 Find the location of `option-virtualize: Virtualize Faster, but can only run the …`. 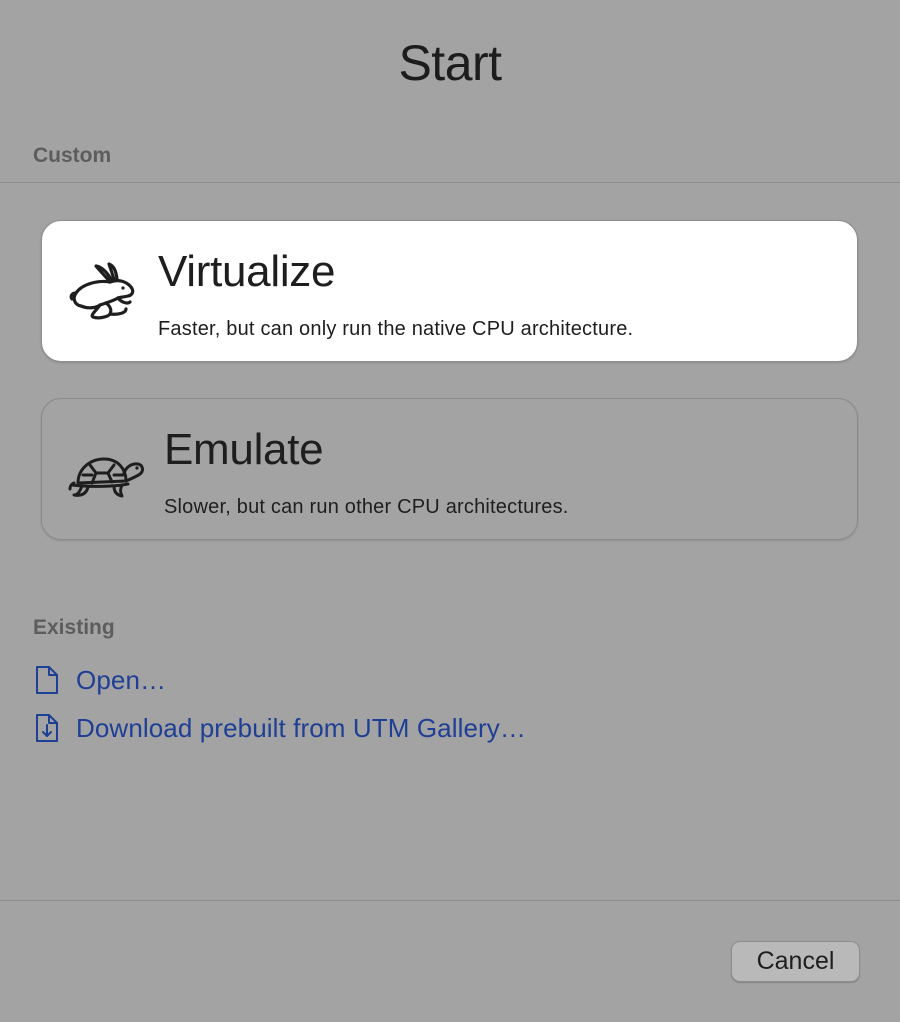

option-virtualize: Virtualize Faster, but can only run the … is located at coordinates (449, 291).